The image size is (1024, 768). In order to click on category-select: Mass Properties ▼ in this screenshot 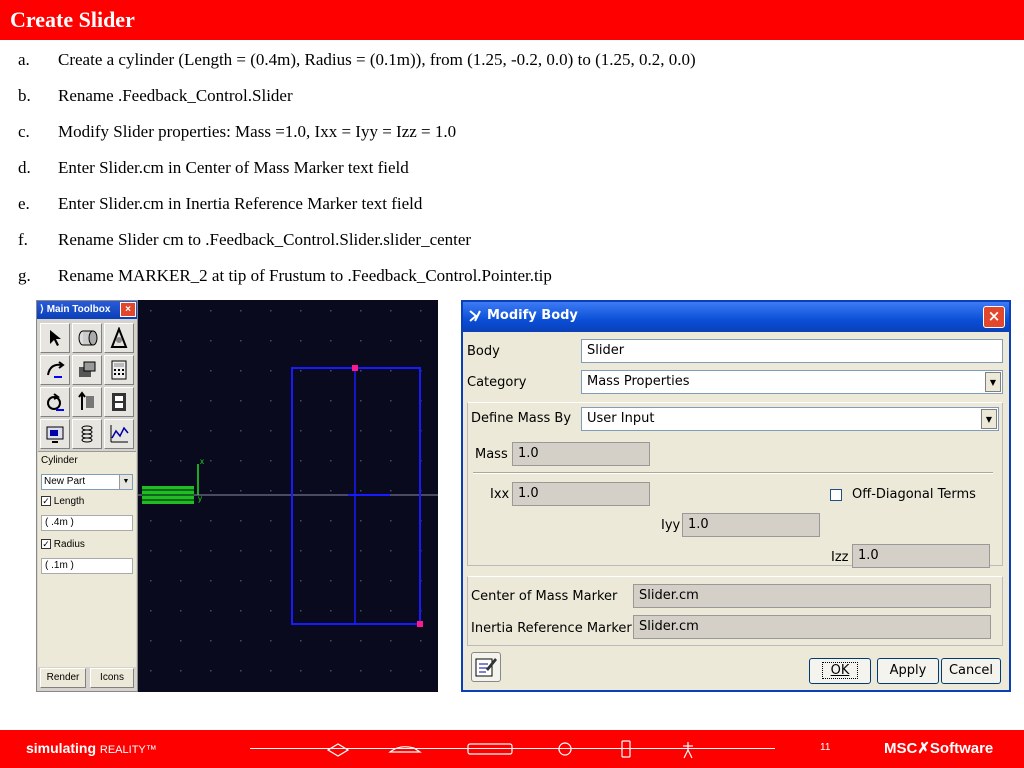, I will do `click(792, 382)`.